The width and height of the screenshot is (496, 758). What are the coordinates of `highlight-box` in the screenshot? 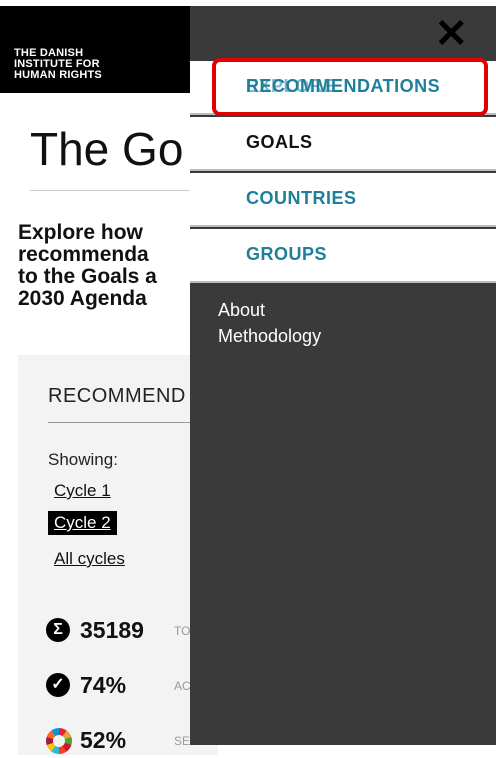 It's located at (350, 87).